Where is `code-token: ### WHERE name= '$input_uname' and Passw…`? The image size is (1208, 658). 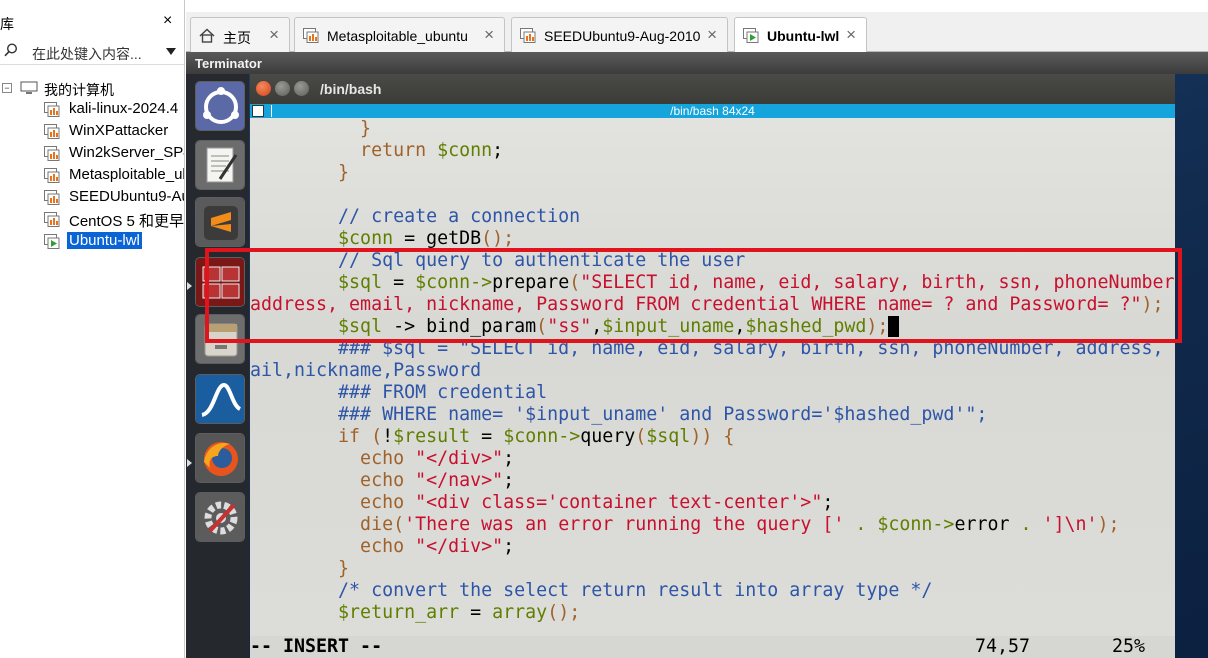 code-token: ### WHERE name= '$input_uname' and Passw… is located at coordinates (619, 414).